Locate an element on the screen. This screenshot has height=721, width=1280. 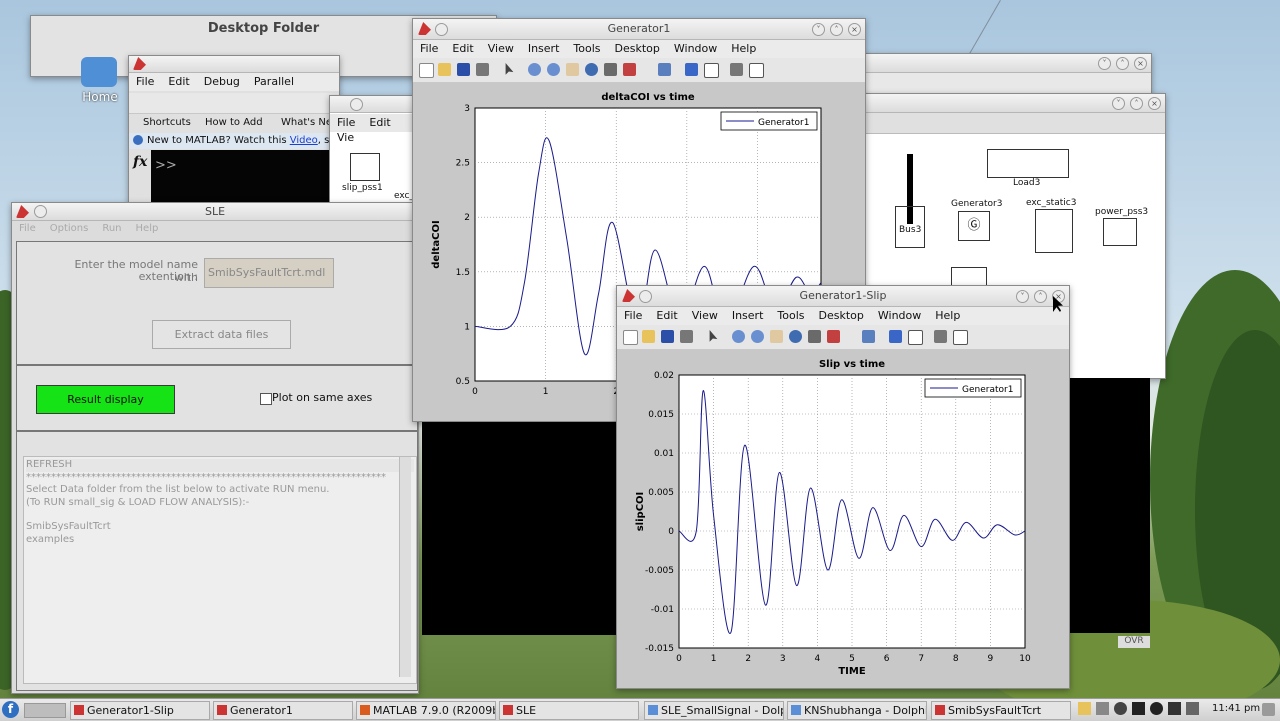
simulink-menu-view: Vie is located at coordinates (345, 136).